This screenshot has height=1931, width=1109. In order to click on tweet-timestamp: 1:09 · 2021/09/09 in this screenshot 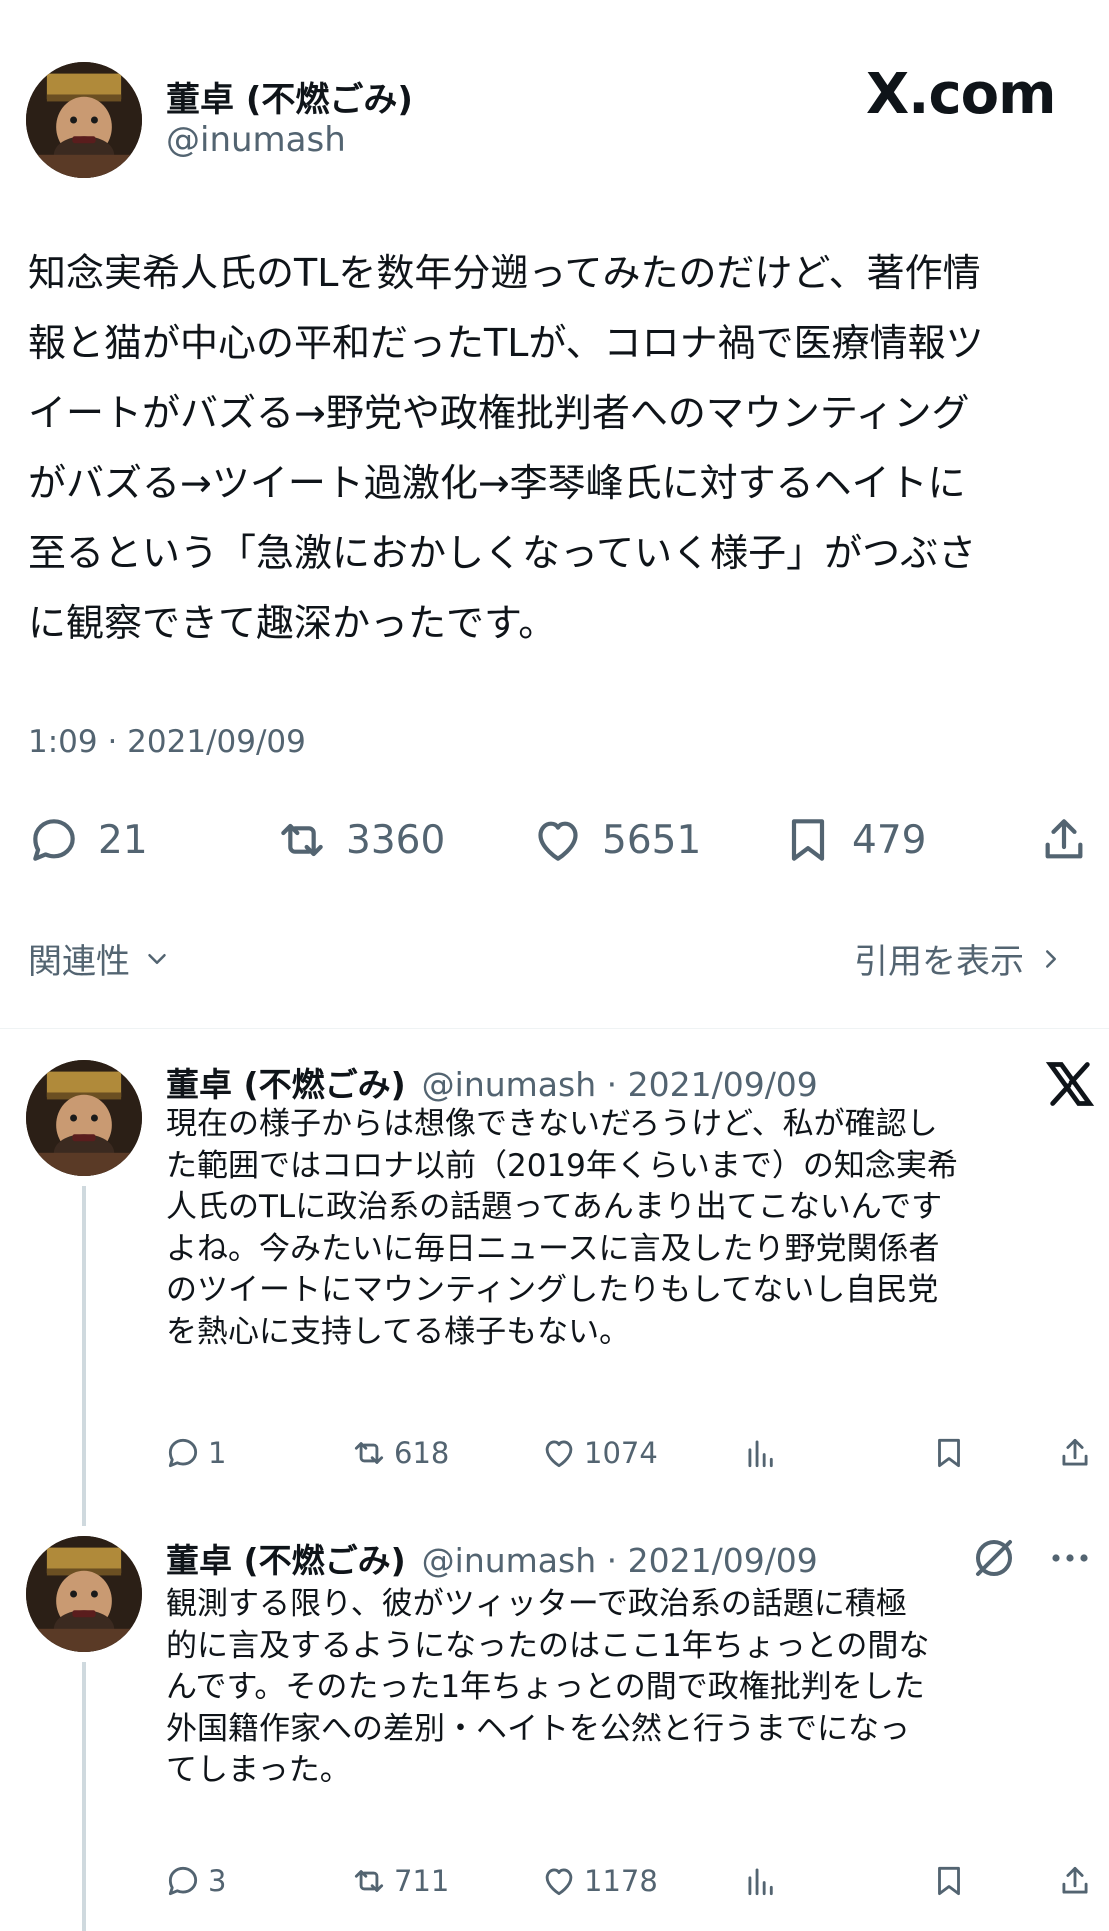, I will do `click(167, 742)`.